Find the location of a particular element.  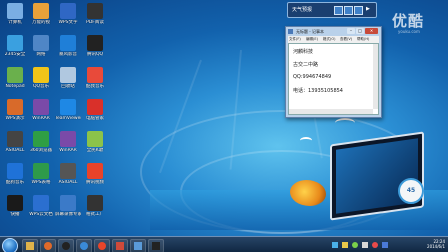

desktop-icon: 腾讯视频 is located at coordinates (95, 174).